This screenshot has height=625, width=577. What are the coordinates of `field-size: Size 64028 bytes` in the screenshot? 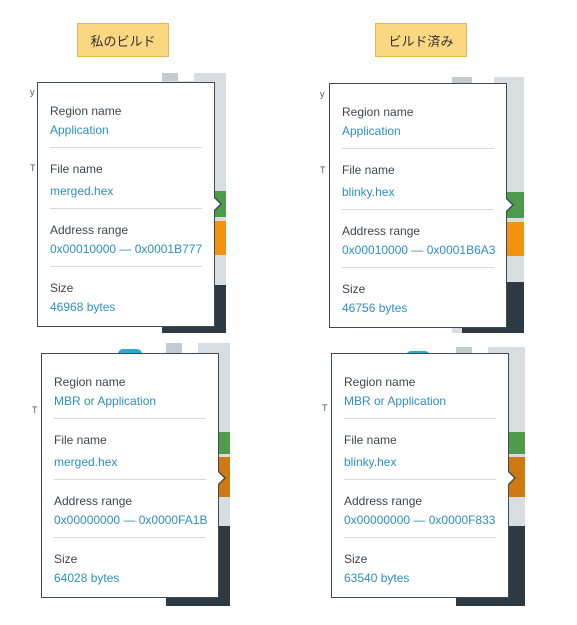 It's located at (130, 566).